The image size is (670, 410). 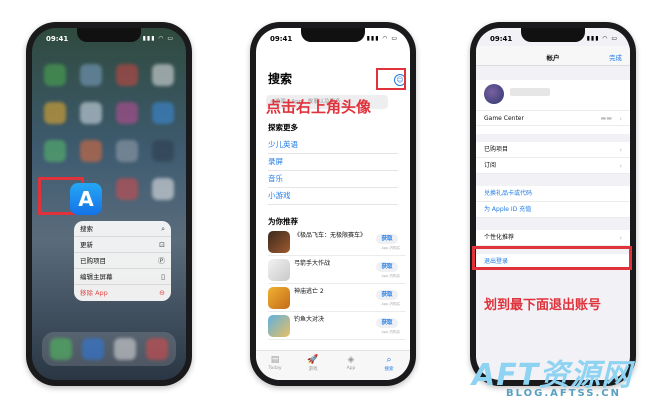 I want to click on tab-games: 🚀 游戏, so click(x=313, y=363).